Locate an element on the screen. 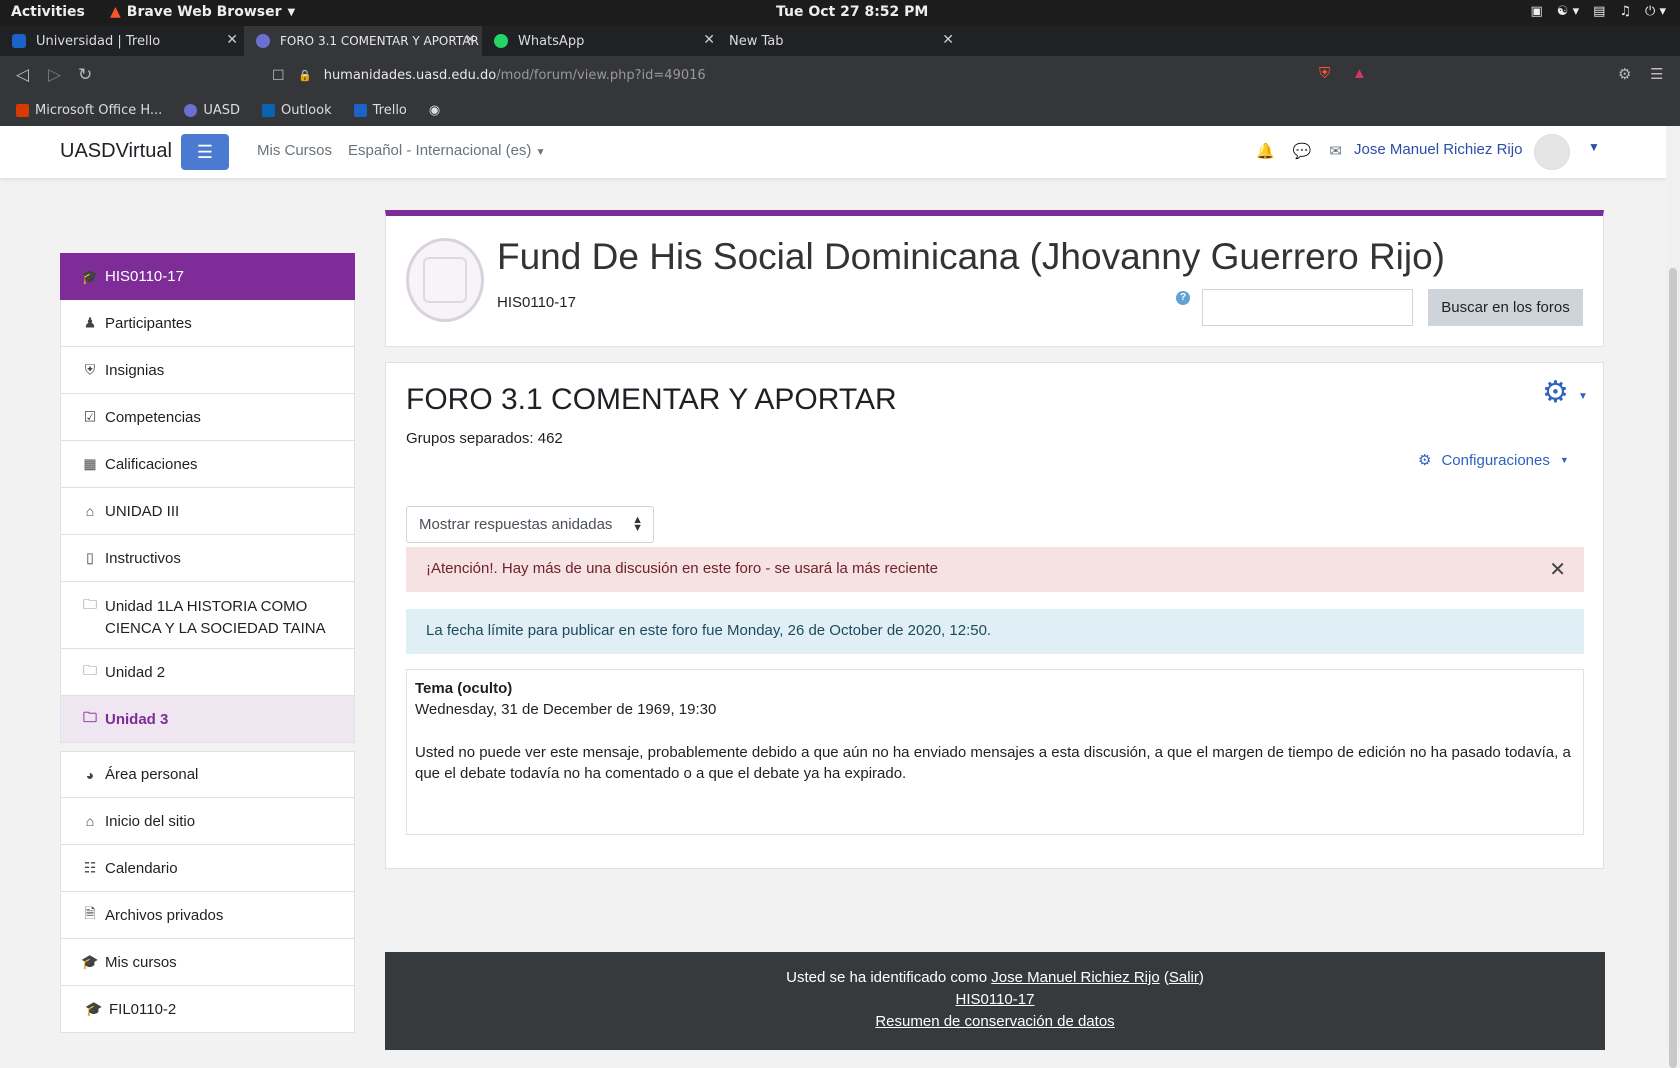 The height and width of the screenshot is (1068, 1680). bookmark-globe: ◉ is located at coordinates (434, 110).